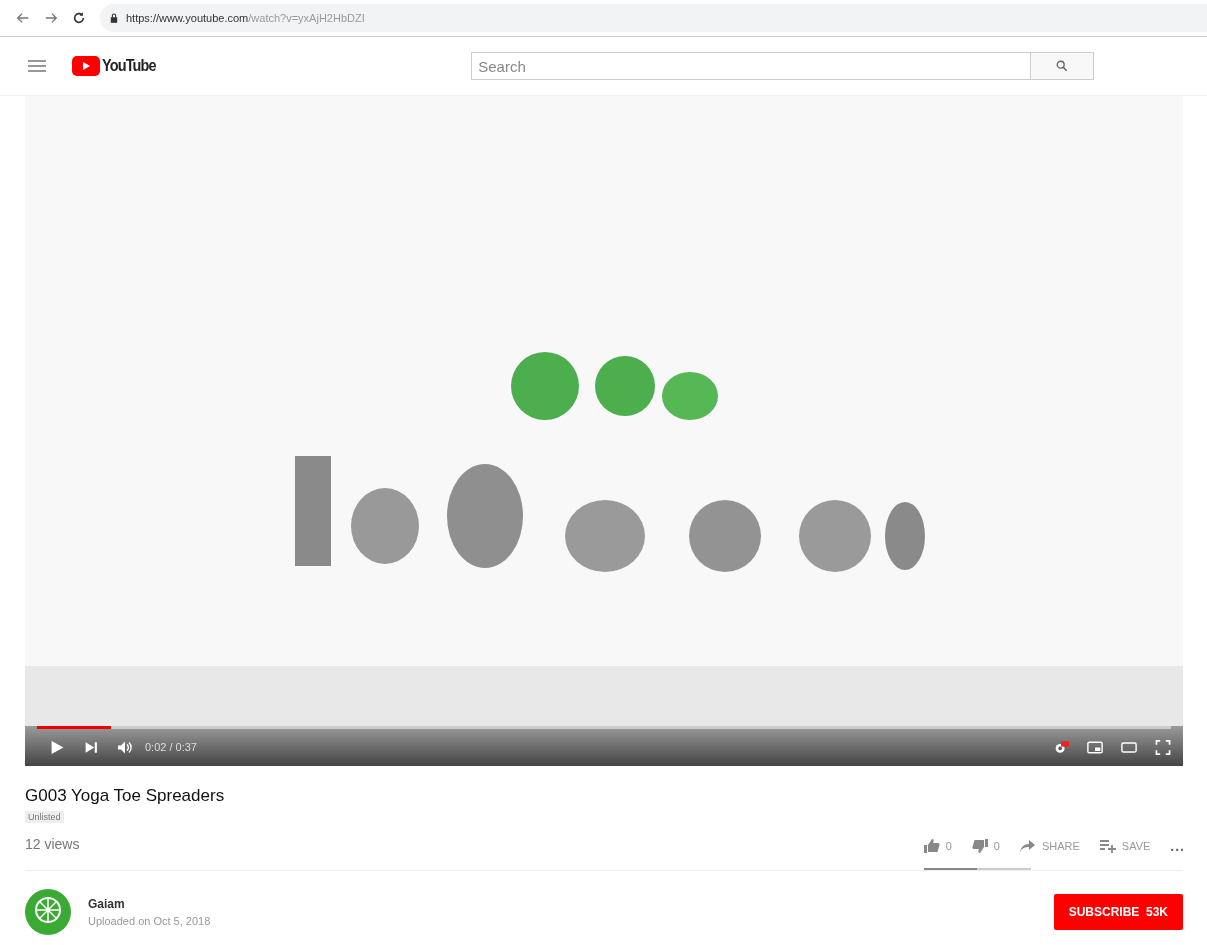 This screenshot has width=1207, height=945. I want to click on time-display: 0:02 / 0:37, so click(171, 747).